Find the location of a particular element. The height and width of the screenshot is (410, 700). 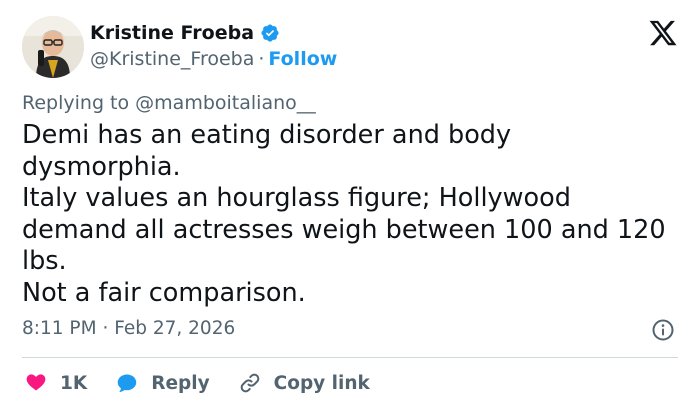

author-name-row: Kristine Froeba is located at coordinates (185, 33).